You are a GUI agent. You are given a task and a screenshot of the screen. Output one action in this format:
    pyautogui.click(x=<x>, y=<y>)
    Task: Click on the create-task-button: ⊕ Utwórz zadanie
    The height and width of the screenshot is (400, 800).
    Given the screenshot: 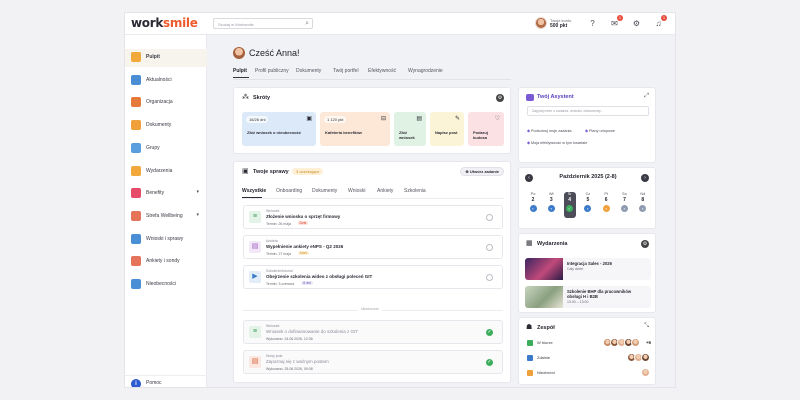 What is the action you would take?
    pyautogui.click(x=482, y=171)
    